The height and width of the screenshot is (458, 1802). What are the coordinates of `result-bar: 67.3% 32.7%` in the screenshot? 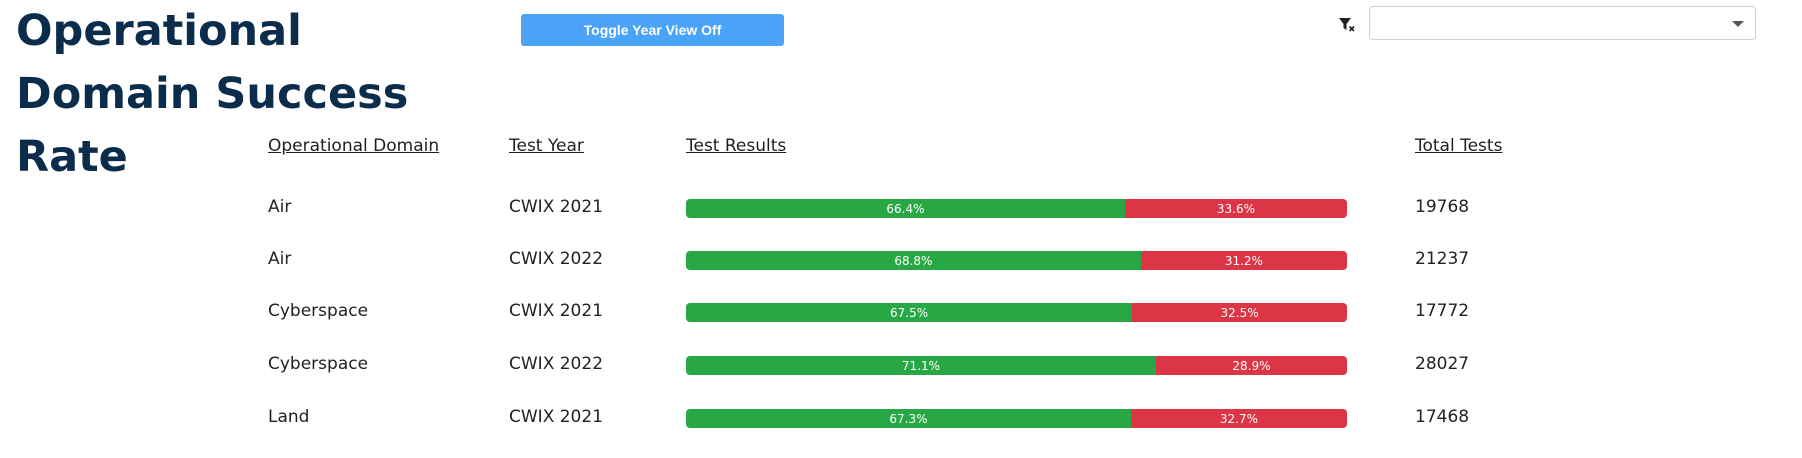 It's located at (1016, 418).